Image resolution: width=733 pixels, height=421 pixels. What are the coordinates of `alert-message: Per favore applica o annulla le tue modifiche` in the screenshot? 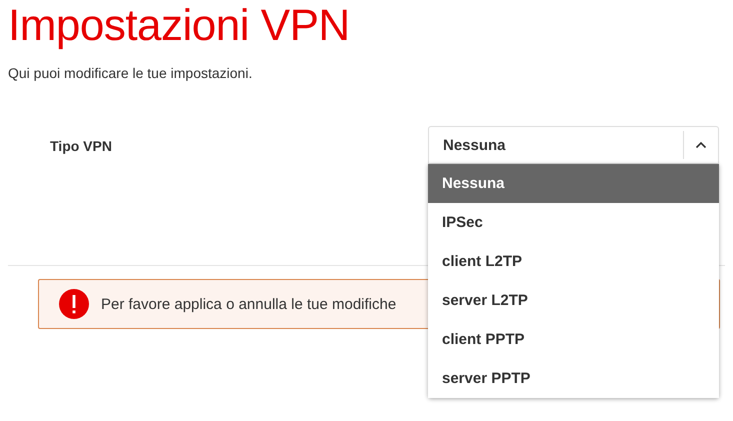 It's located at (248, 304).